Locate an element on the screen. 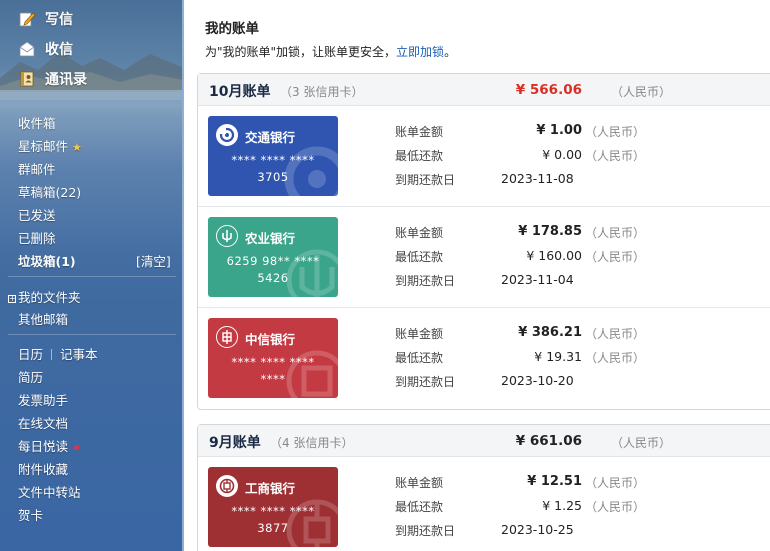 The image size is (770, 551). write-mail-link: 写信 is located at coordinates (45, 19).